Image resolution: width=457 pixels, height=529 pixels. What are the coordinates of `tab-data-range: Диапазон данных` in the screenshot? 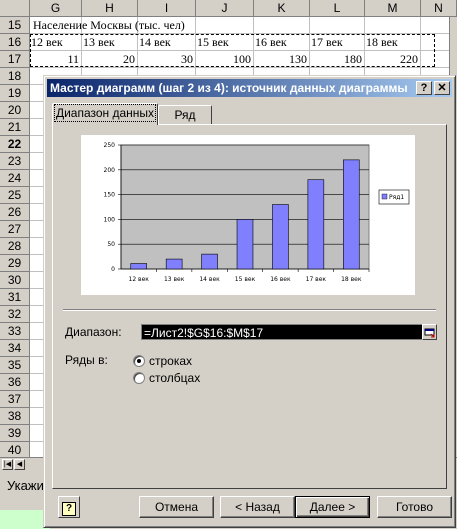 It's located at (105, 114).